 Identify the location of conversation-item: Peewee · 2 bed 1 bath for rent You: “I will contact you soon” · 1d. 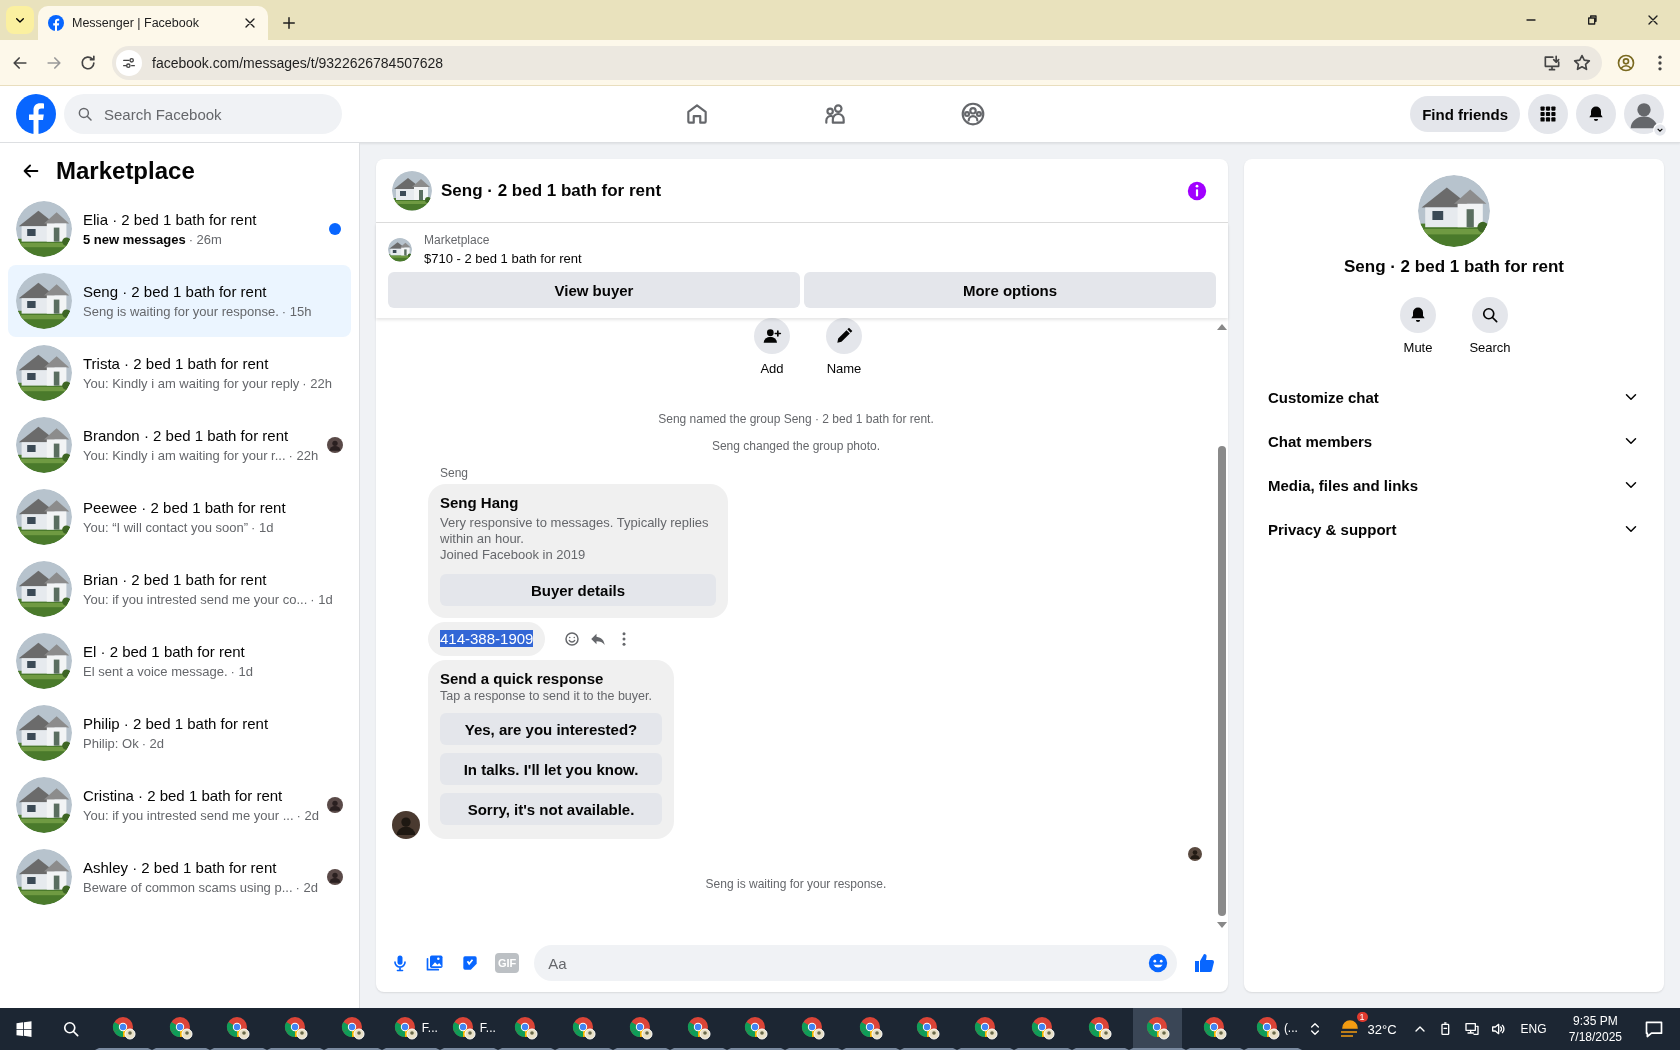
(179, 517).